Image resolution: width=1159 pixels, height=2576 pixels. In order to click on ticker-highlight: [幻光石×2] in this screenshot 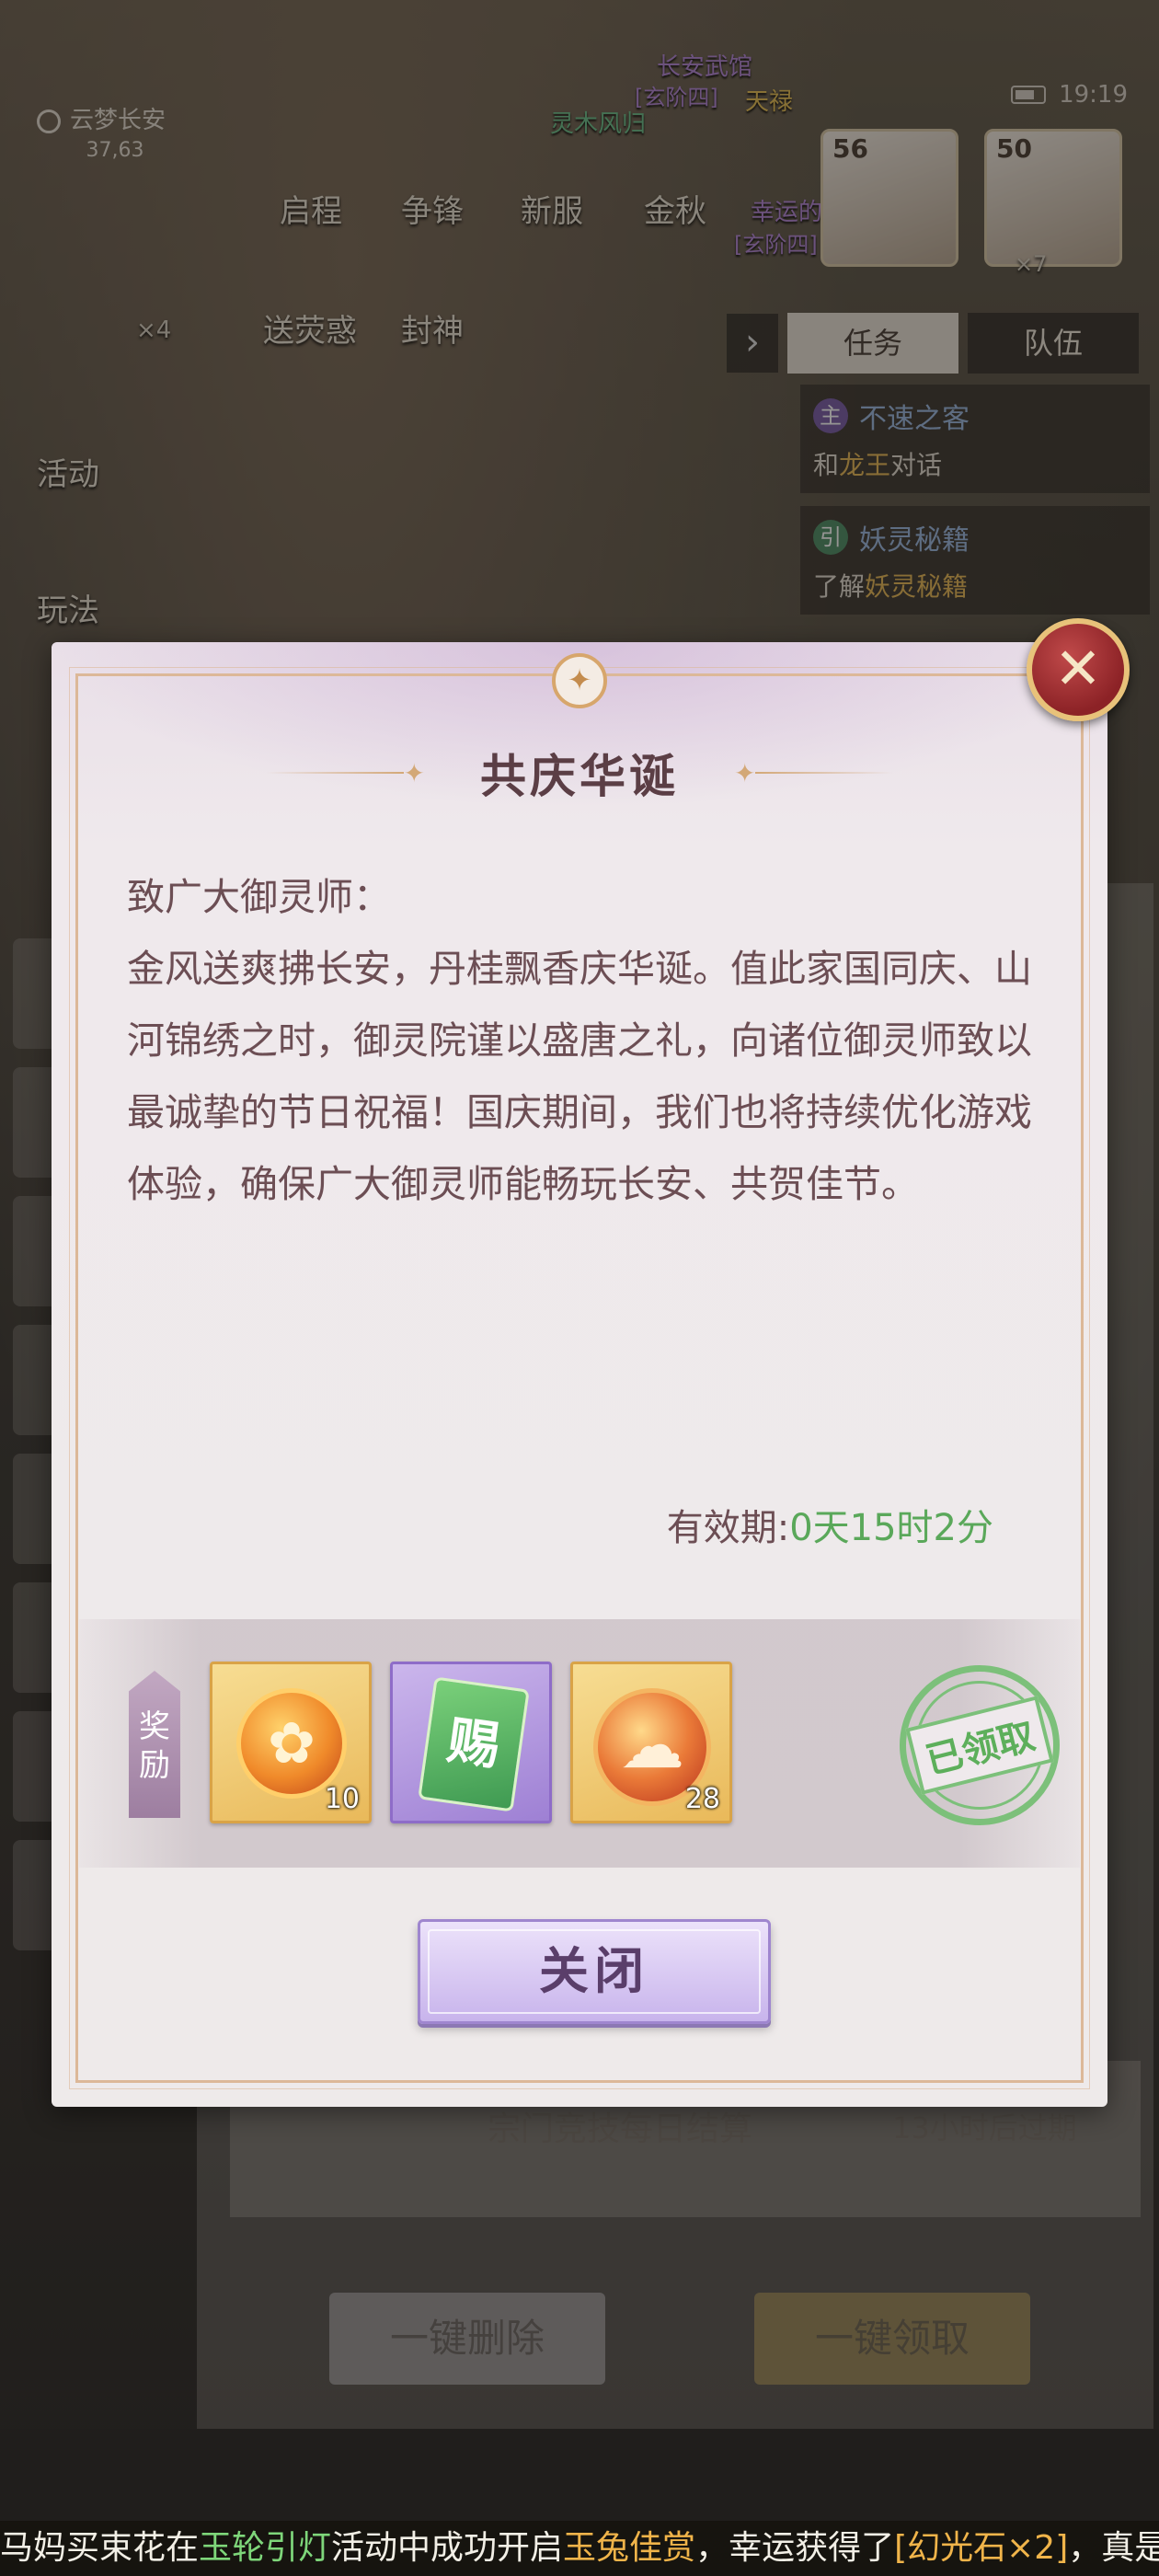, I will do `click(981, 2548)`.